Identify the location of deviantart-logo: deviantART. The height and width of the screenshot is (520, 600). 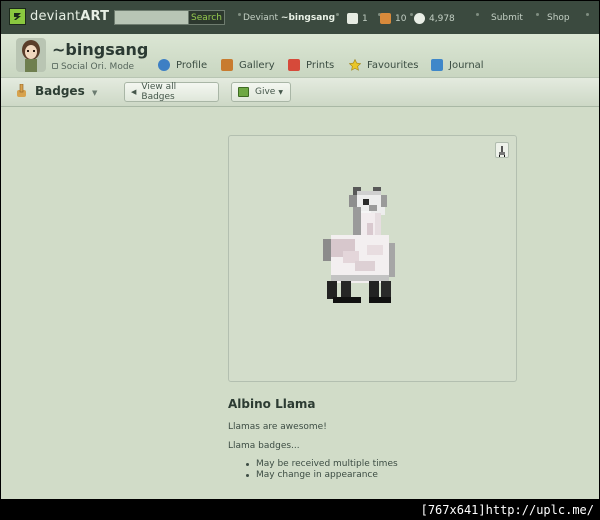
(59, 16).